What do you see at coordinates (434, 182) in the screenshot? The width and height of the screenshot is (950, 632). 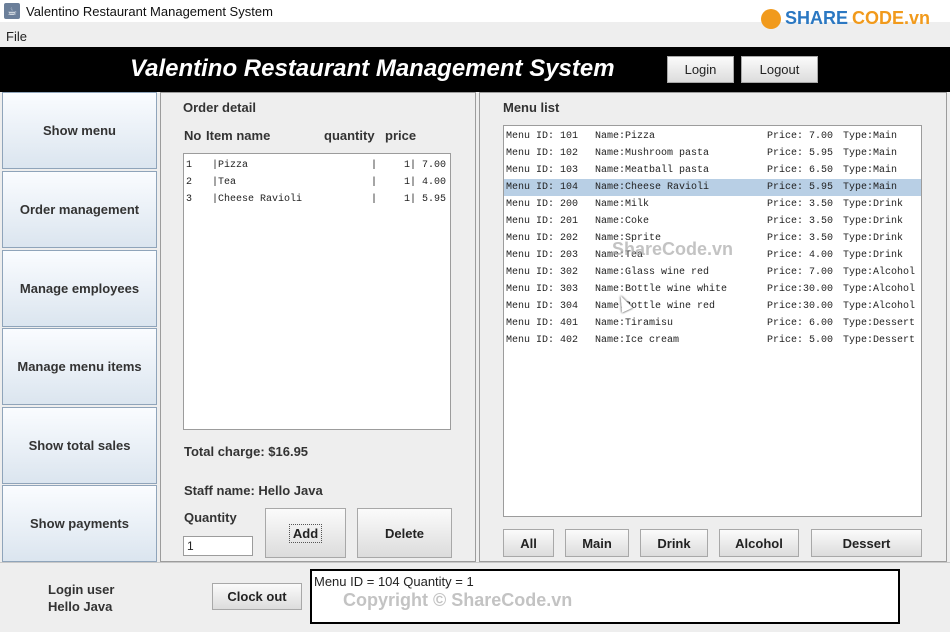 I see `order-row-price: 4.00` at bounding box center [434, 182].